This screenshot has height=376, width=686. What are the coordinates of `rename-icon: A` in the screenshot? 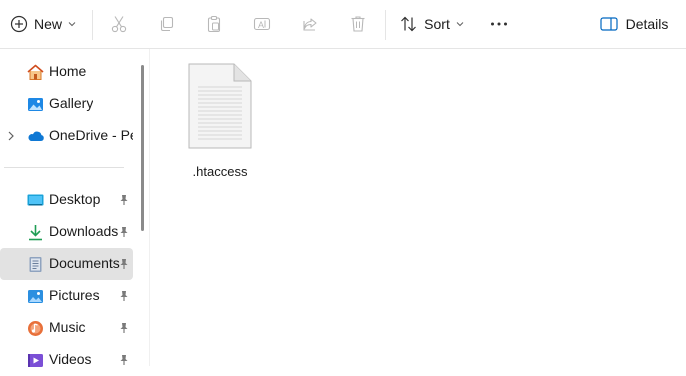 It's located at (262, 24).